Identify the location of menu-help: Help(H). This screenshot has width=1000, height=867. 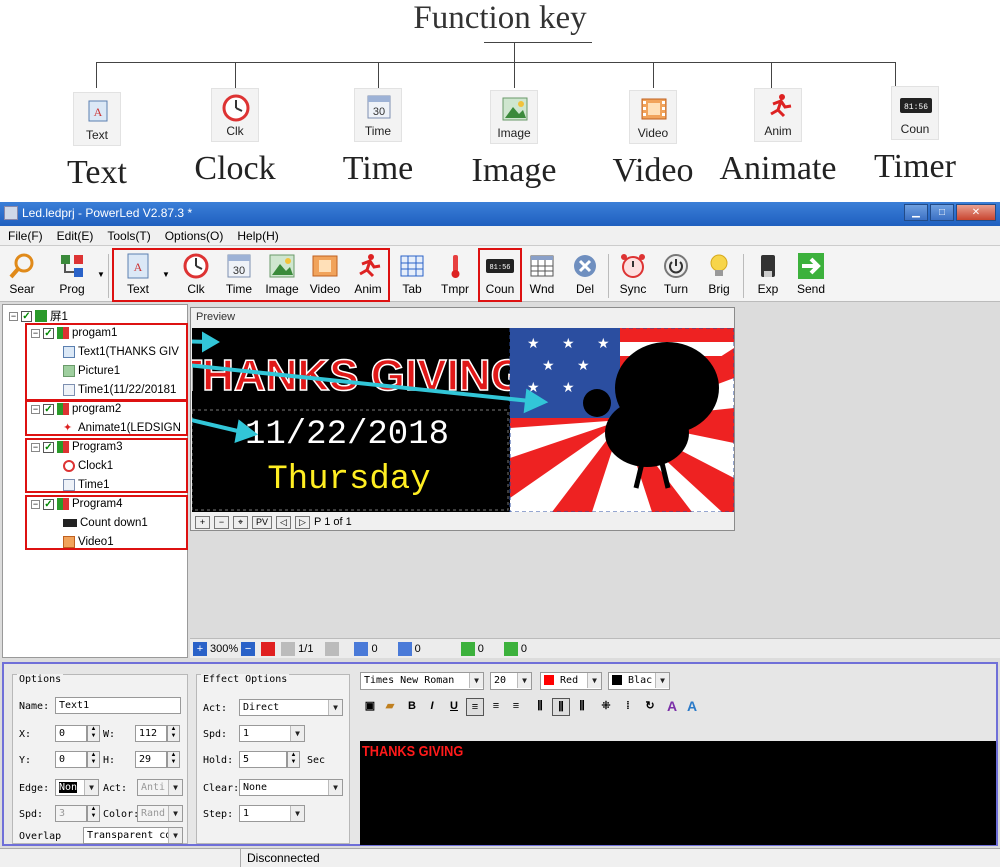
(257, 236).